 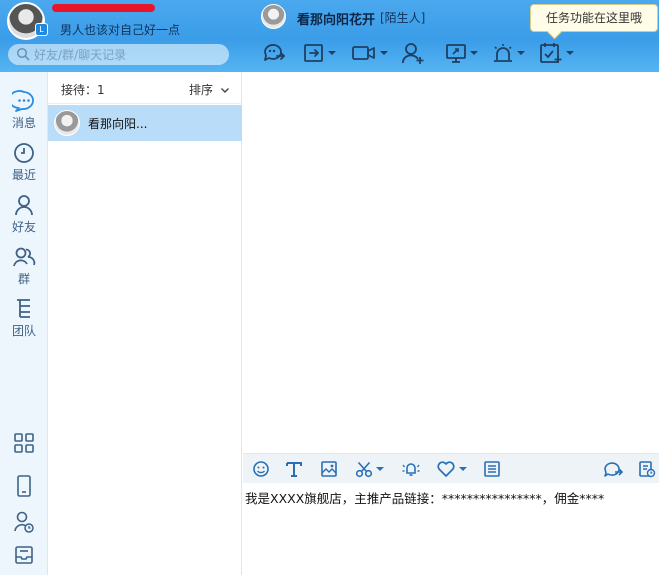 What do you see at coordinates (23, 123) in the screenshot?
I see `nav-label-messages: 消息` at bounding box center [23, 123].